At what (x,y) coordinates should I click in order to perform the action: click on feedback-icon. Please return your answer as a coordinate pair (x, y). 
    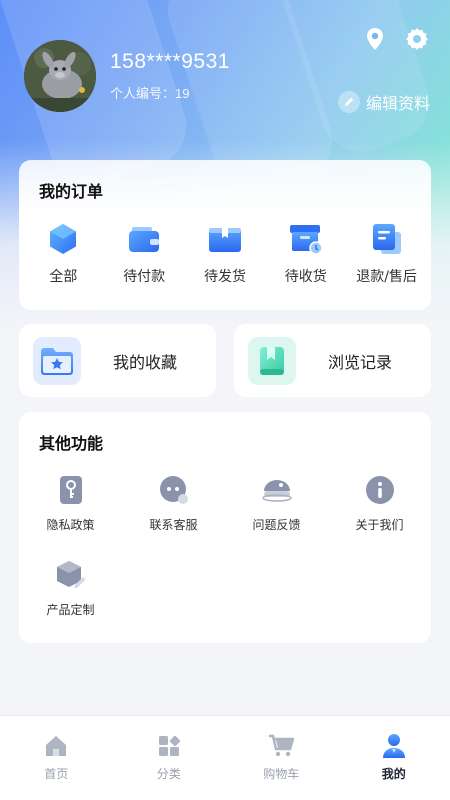
    Looking at the image, I should click on (277, 490).